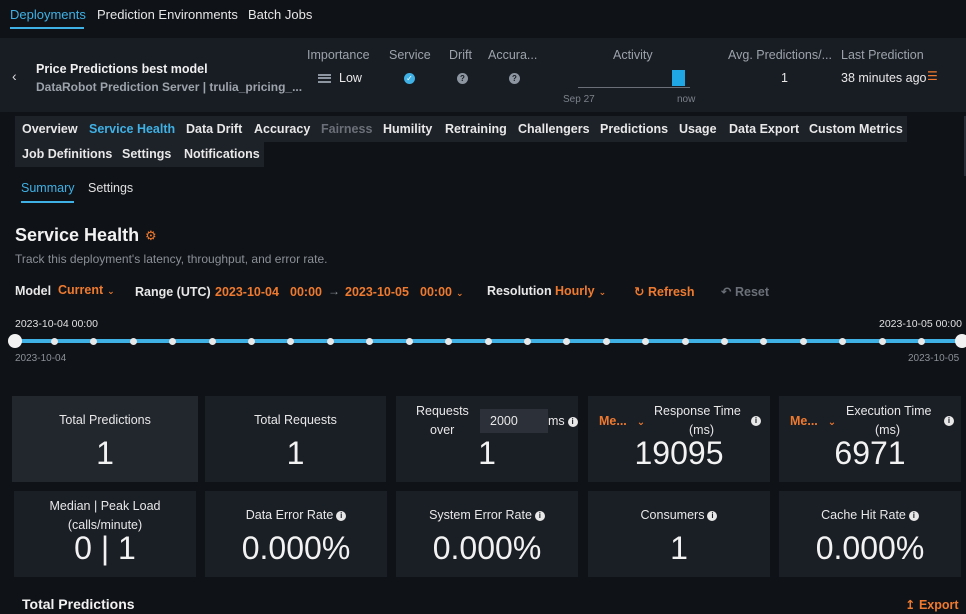 The image size is (966, 614). I want to click on range-end-time: 00:00 ⌄, so click(442, 292).